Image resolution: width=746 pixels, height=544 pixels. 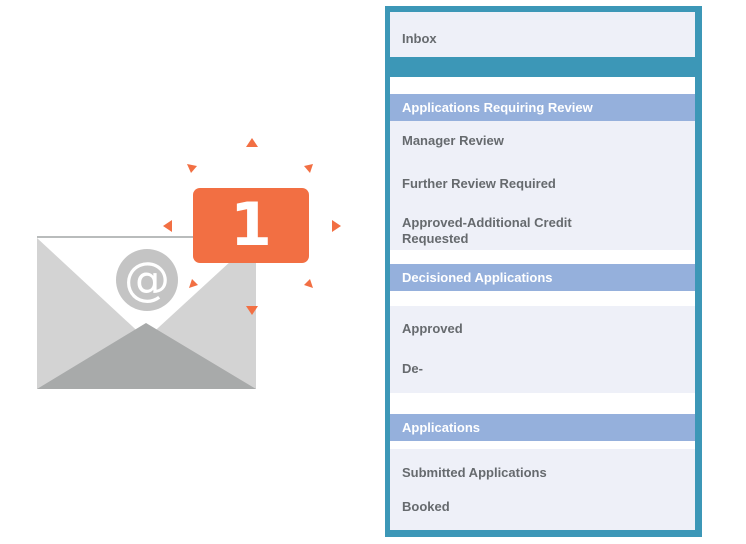 I want to click on section-header-decisioned: Decisioned Applications, so click(x=542, y=277).